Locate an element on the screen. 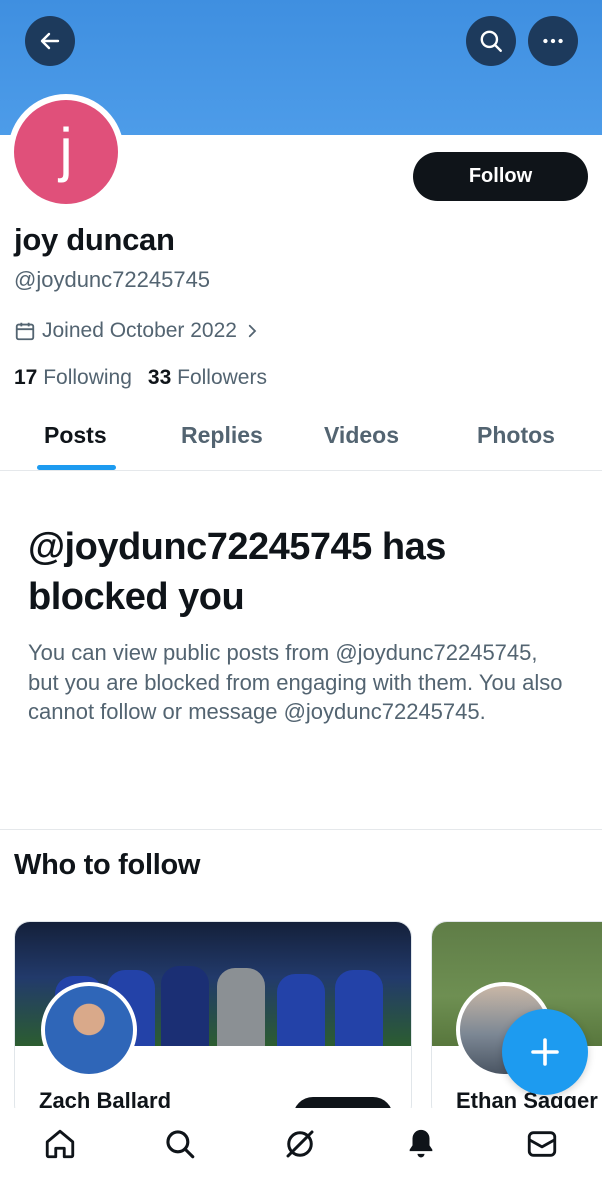  back-button is located at coordinates (50, 41).